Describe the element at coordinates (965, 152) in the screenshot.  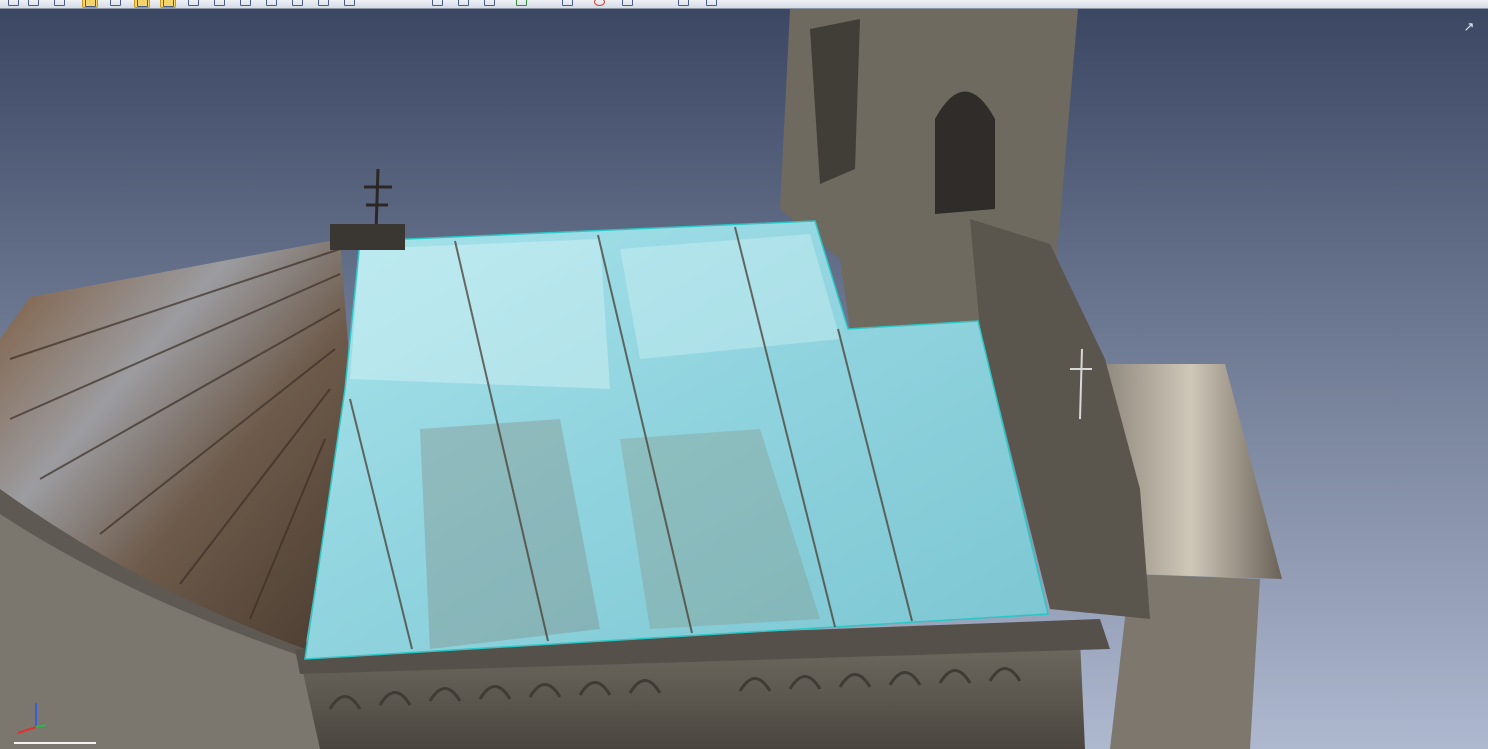
I see `bell-tower-window` at that location.